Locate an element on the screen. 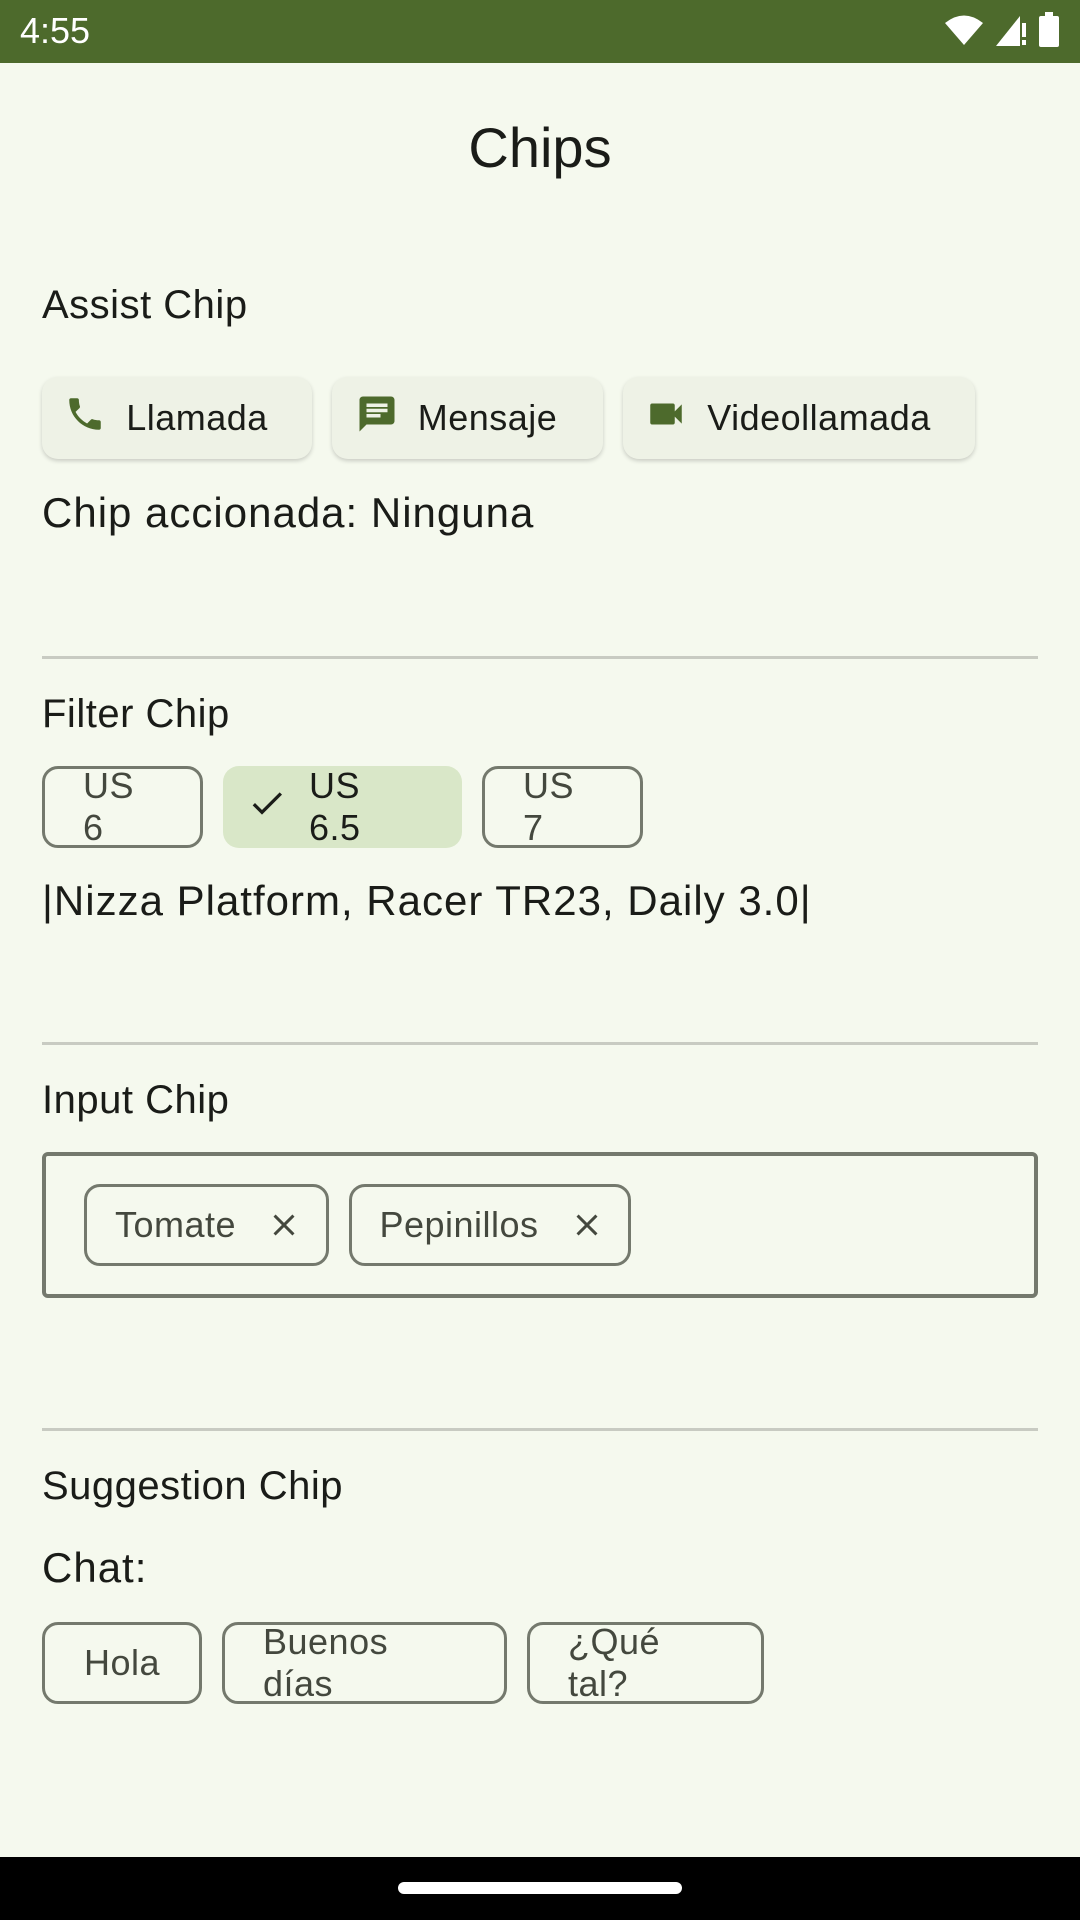 The height and width of the screenshot is (1920, 1080). filter-chip-label: US 6.5 is located at coordinates (335, 806).